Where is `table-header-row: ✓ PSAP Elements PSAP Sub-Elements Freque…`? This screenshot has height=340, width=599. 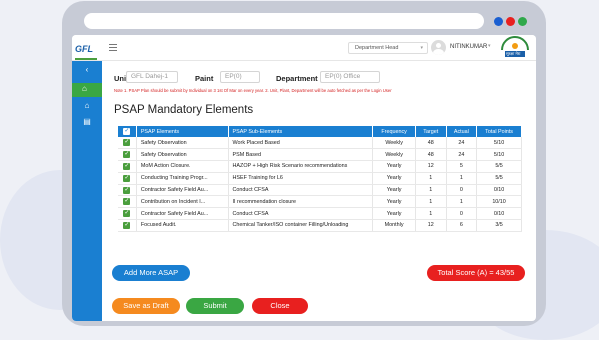
table-header-row: ✓ PSAP Elements PSAP Sub-Elements Freque… is located at coordinates (320, 131).